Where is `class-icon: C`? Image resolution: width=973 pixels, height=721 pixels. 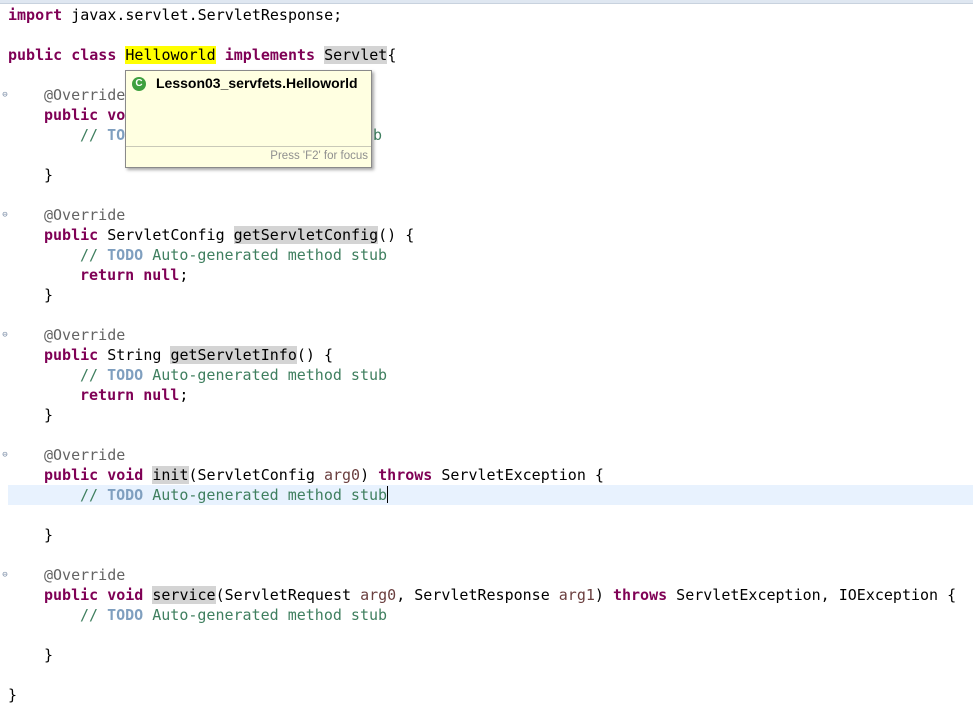 class-icon: C is located at coordinates (139, 84).